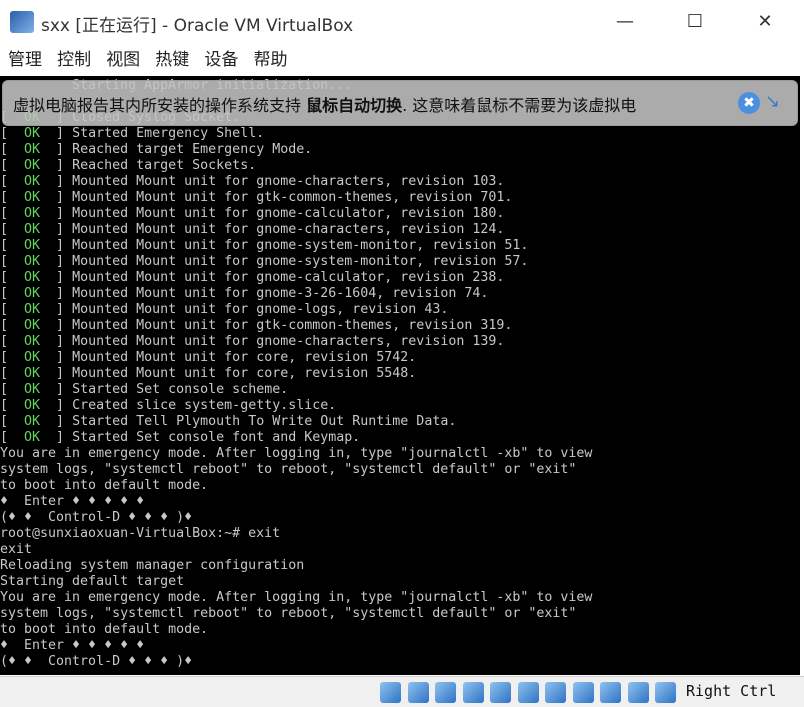  What do you see at coordinates (164, 165) in the screenshot?
I see `console-line-text: Reached target Sockets.` at bounding box center [164, 165].